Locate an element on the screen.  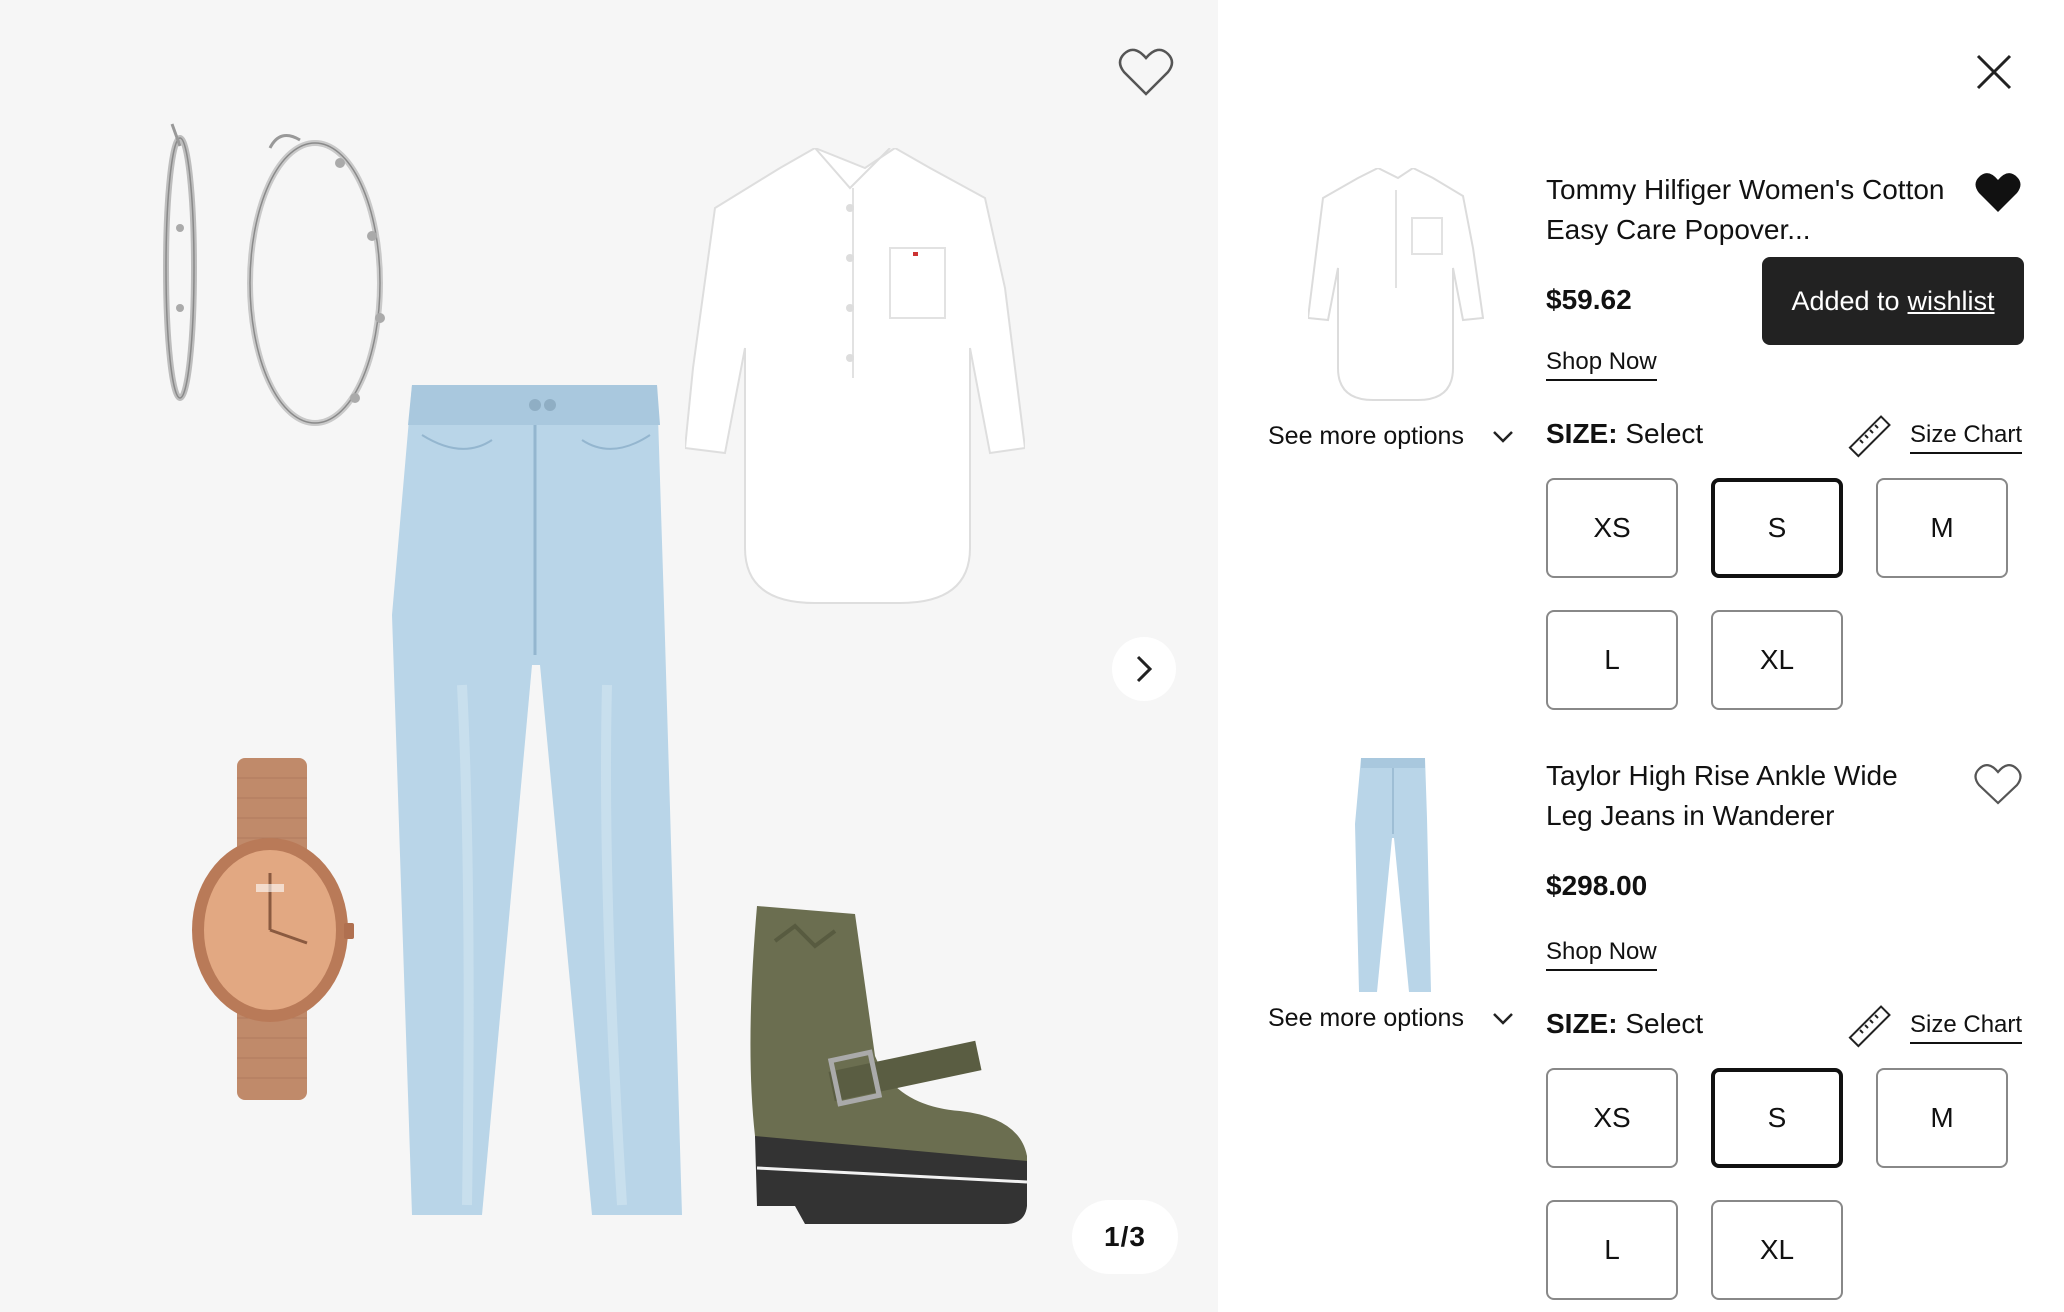
next-outfit-button is located at coordinates (1144, 669).